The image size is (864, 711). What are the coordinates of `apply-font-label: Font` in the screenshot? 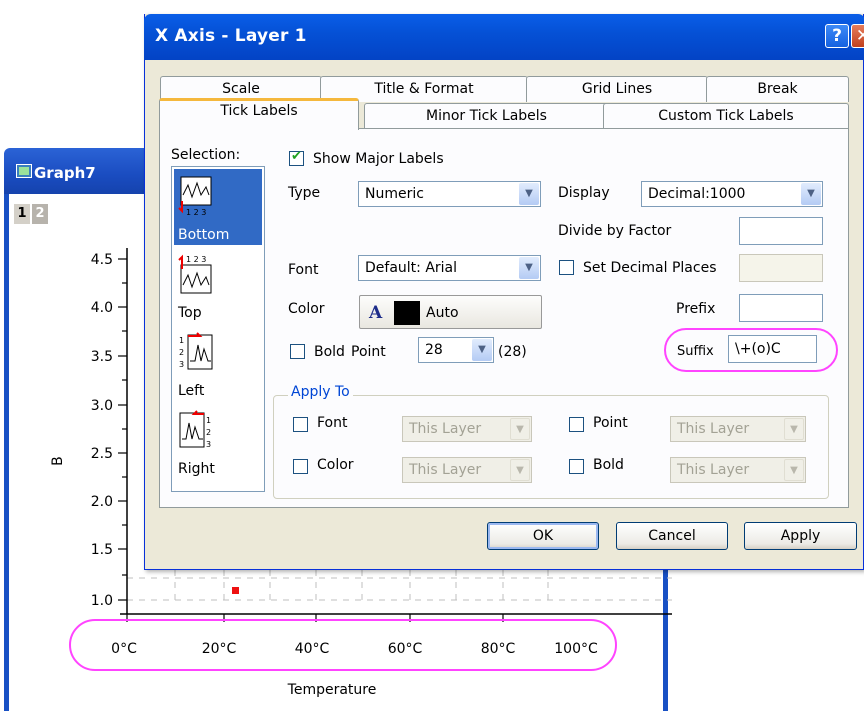 It's located at (332, 423).